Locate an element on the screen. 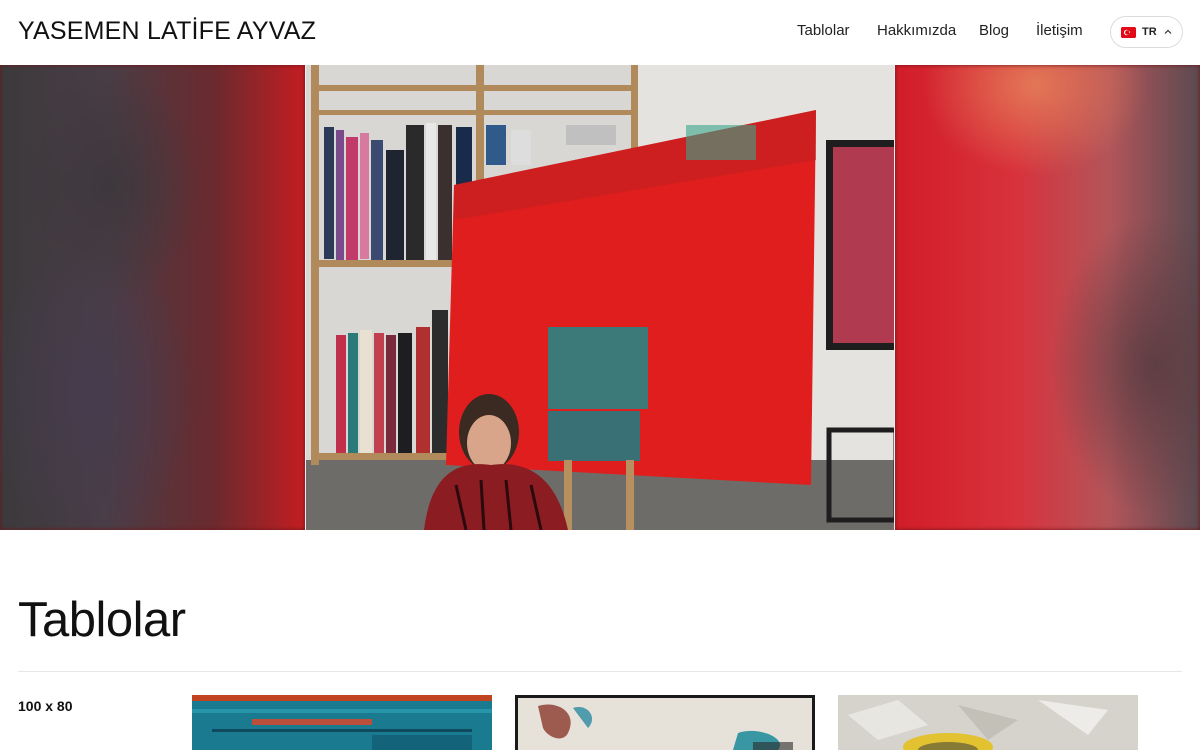 This screenshot has height=750, width=1200. section-divider is located at coordinates (600, 671).